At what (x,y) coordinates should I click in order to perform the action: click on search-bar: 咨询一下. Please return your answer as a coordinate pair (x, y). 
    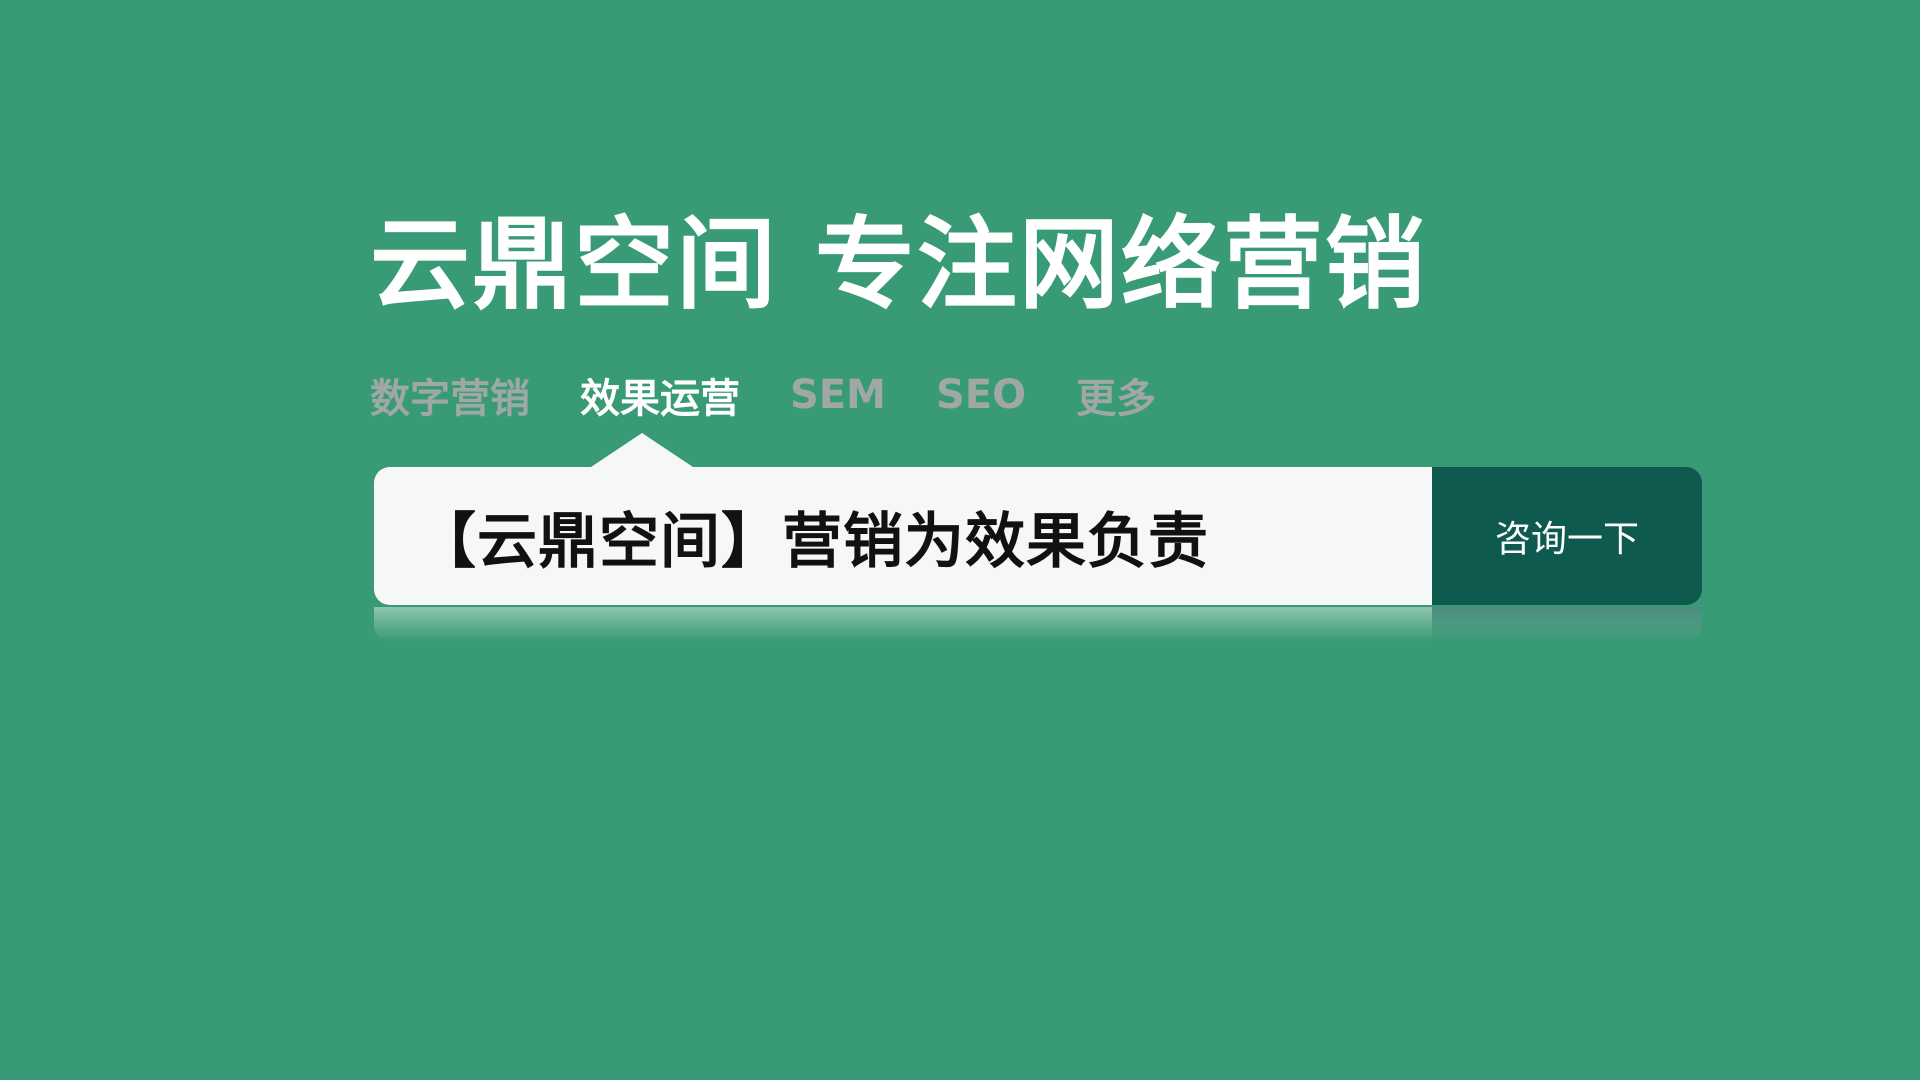
    Looking at the image, I should click on (1036, 537).